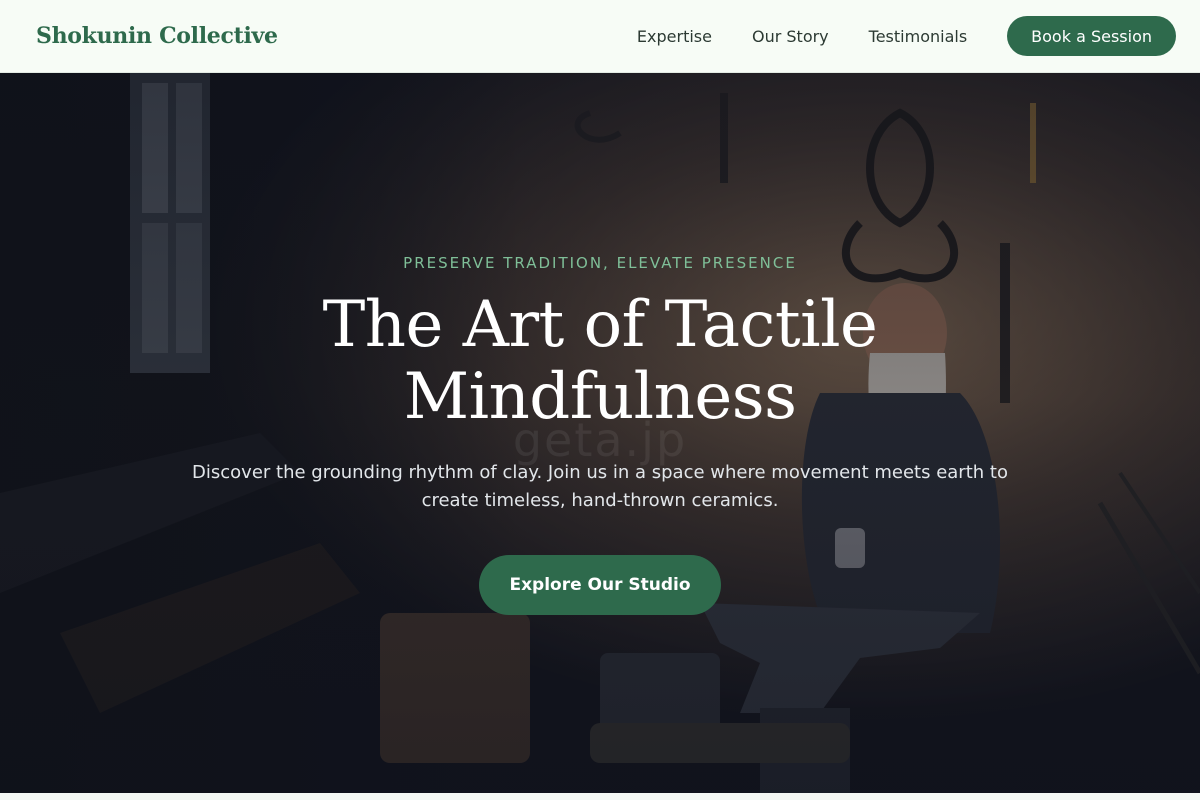 This screenshot has height=800, width=1200. Describe the element at coordinates (600, 585) in the screenshot. I see `explore-studio-button: Explore Our Studio` at that location.